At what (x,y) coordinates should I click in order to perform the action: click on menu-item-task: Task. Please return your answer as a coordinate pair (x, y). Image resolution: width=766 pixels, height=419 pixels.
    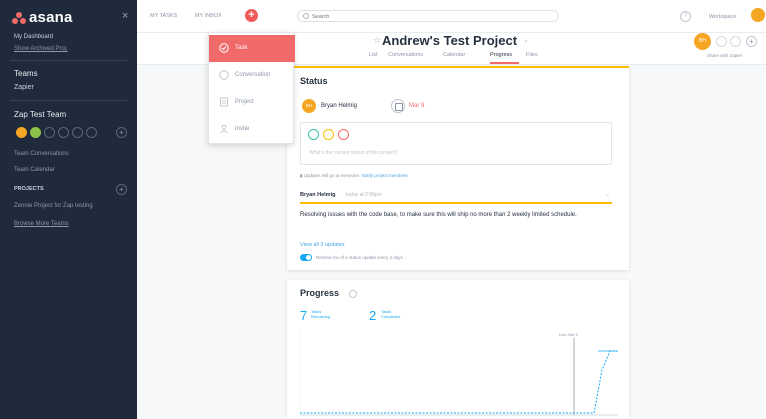
    Looking at the image, I should click on (252, 48).